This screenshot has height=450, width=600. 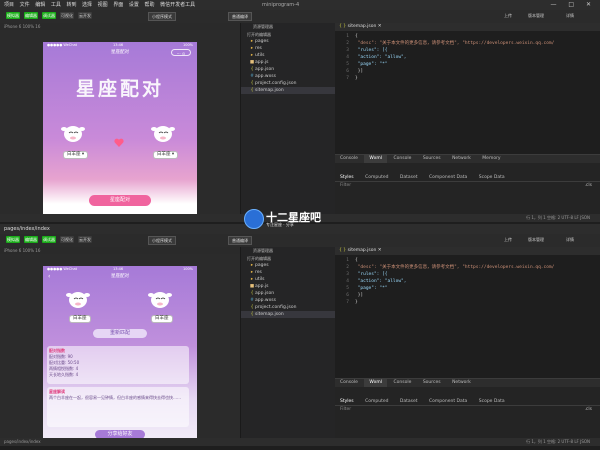 I want to click on match-button: 星座配对, so click(x=120, y=200).